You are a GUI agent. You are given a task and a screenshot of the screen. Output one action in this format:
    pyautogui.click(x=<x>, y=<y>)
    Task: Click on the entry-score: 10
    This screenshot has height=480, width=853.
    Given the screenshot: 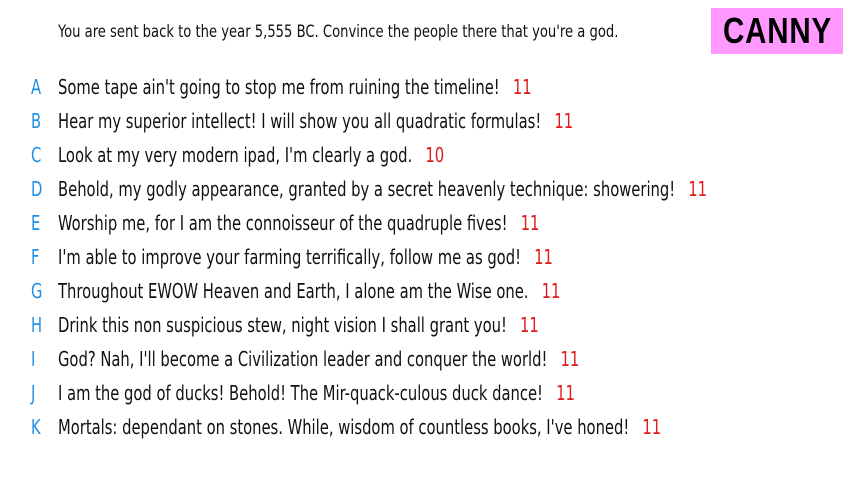 What is the action you would take?
    pyautogui.click(x=435, y=155)
    